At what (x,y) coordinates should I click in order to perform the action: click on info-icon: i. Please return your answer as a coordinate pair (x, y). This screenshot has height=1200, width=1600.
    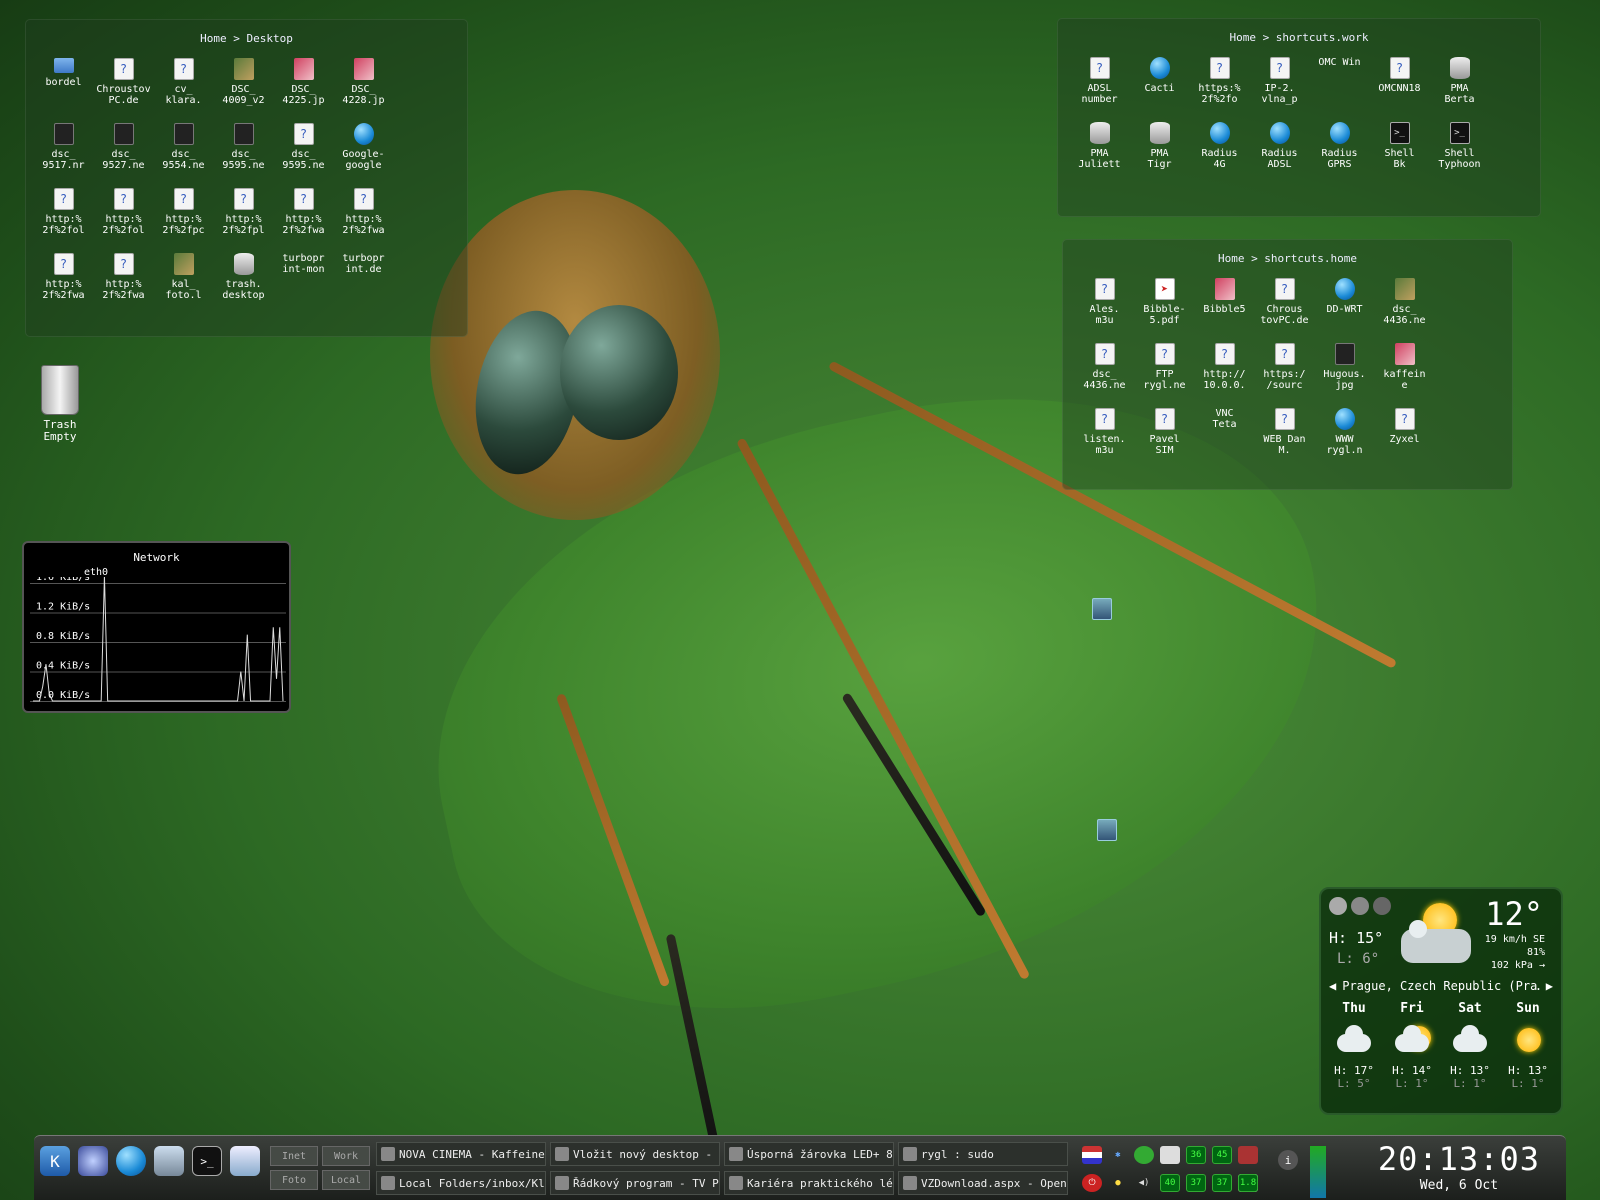
    Looking at the image, I should click on (1288, 1160).